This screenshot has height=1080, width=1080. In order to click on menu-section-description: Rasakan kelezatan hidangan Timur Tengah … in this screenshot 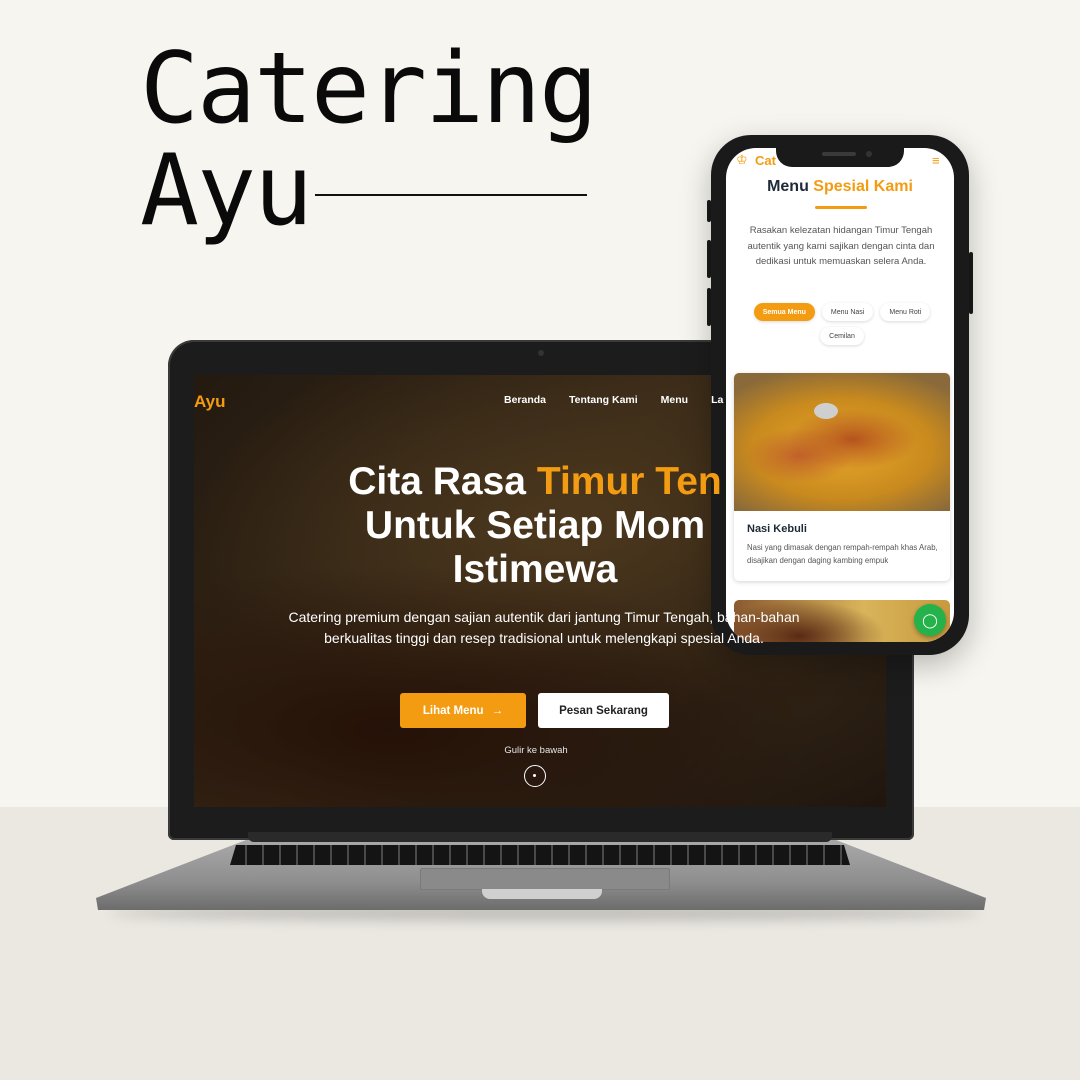, I will do `click(841, 246)`.